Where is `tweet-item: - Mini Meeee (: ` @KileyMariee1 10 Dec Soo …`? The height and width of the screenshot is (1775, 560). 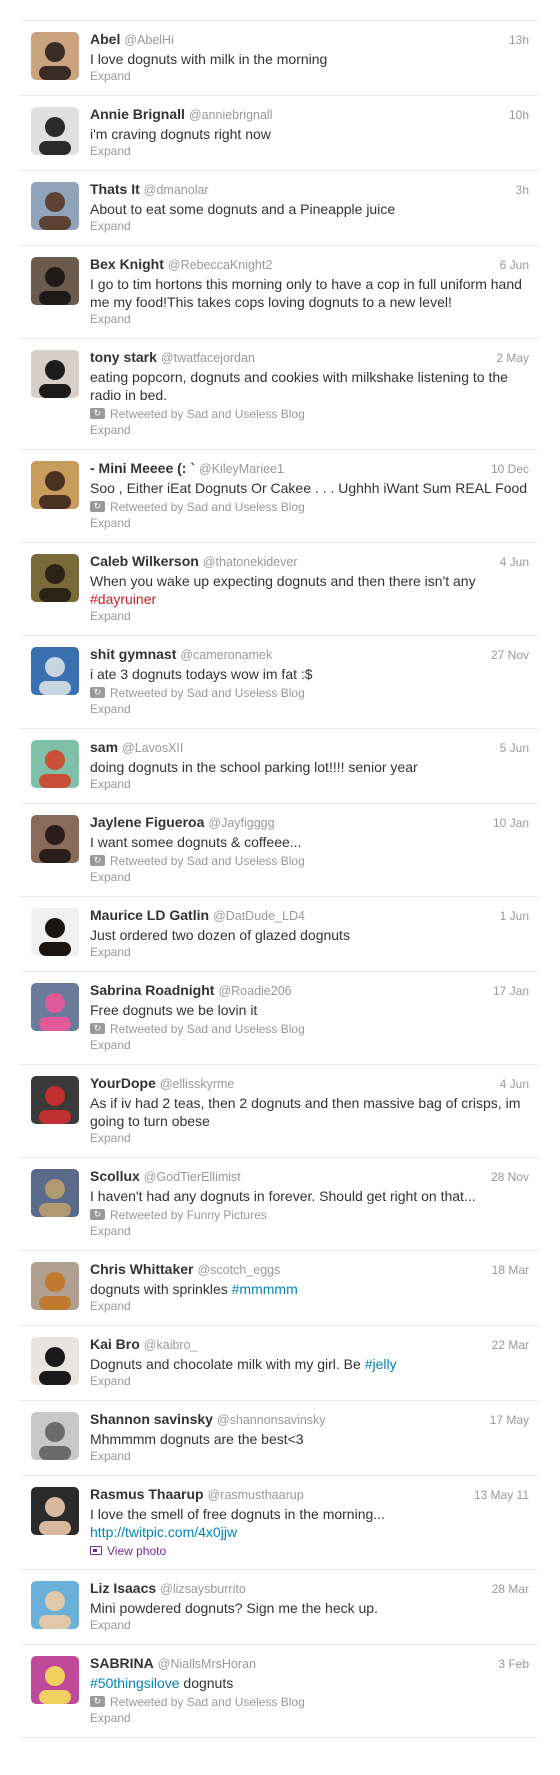 tweet-item: - Mini Meeee (: ` @KileyMariee1 10 Dec Soo … is located at coordinates (279, 496).